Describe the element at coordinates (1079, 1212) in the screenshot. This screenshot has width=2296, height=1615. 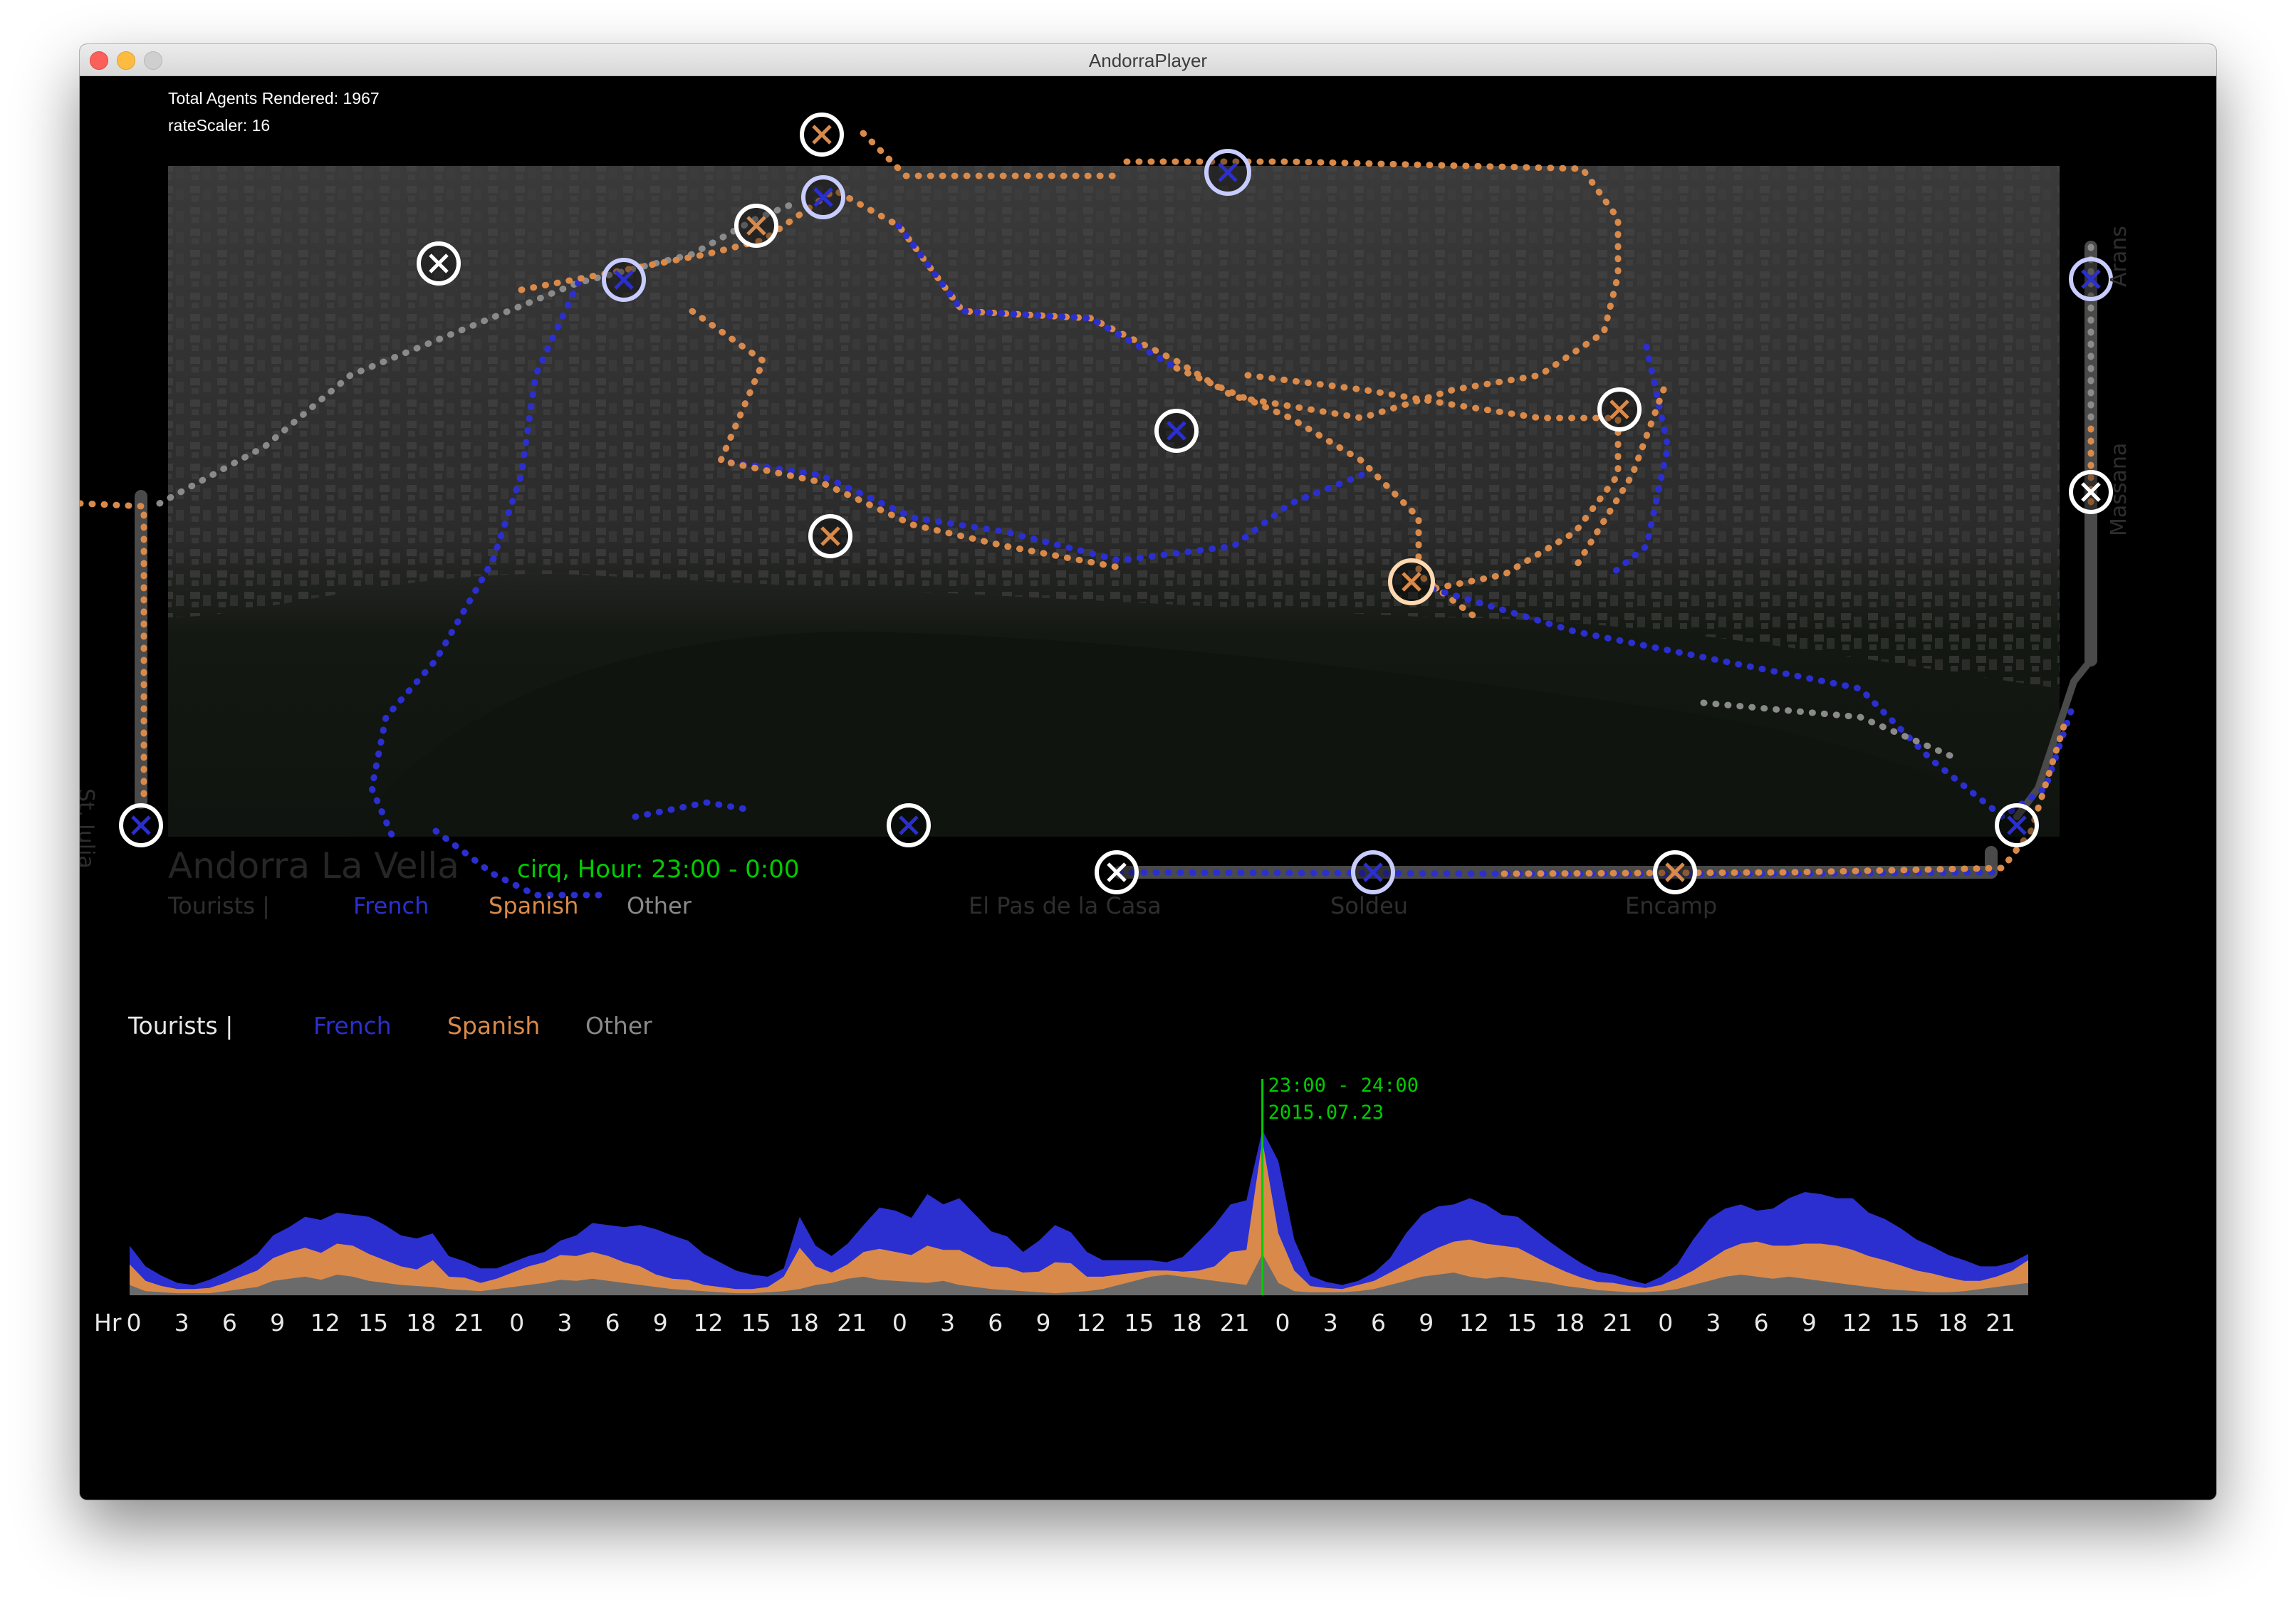
I see `chart-area-layers` at that location.